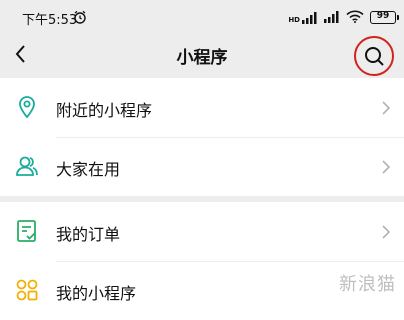  I want to click on battery-icon: 99, so click(384, 17).